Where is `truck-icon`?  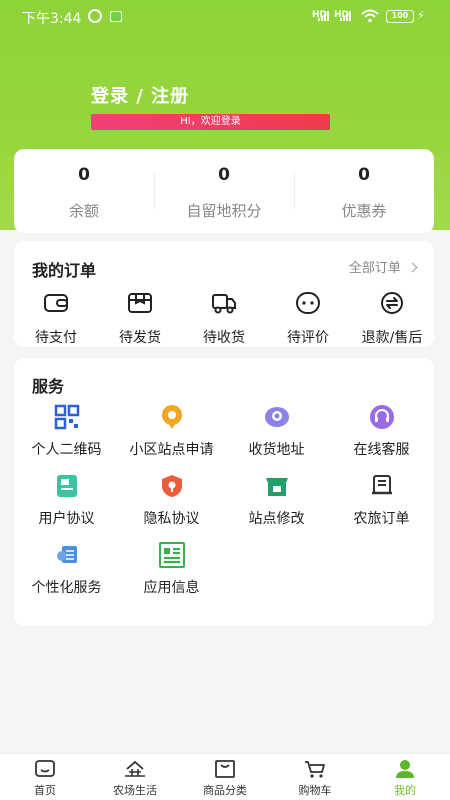 truck-icon is located at coordinates (224, 304).